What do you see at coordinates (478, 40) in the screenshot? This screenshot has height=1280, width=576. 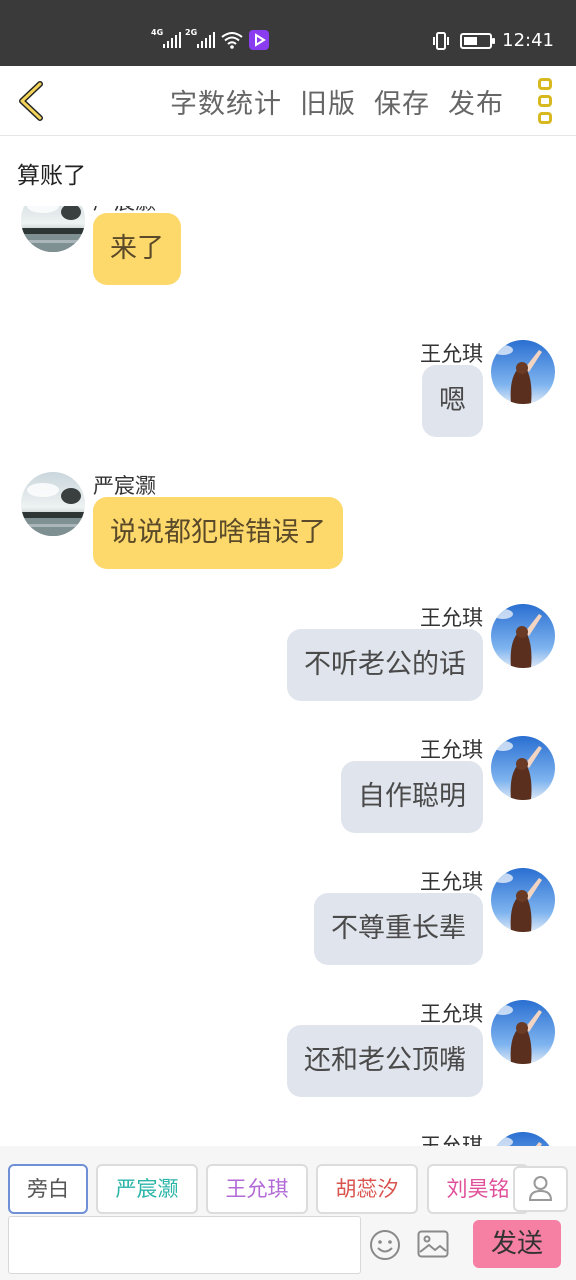 I see `battery-icon` at bounding box center [478, 40].